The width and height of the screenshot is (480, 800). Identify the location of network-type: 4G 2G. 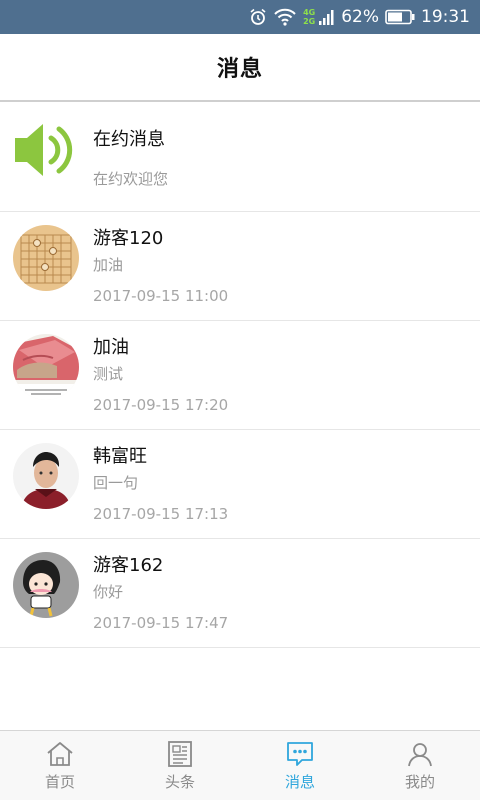
(309, 17).